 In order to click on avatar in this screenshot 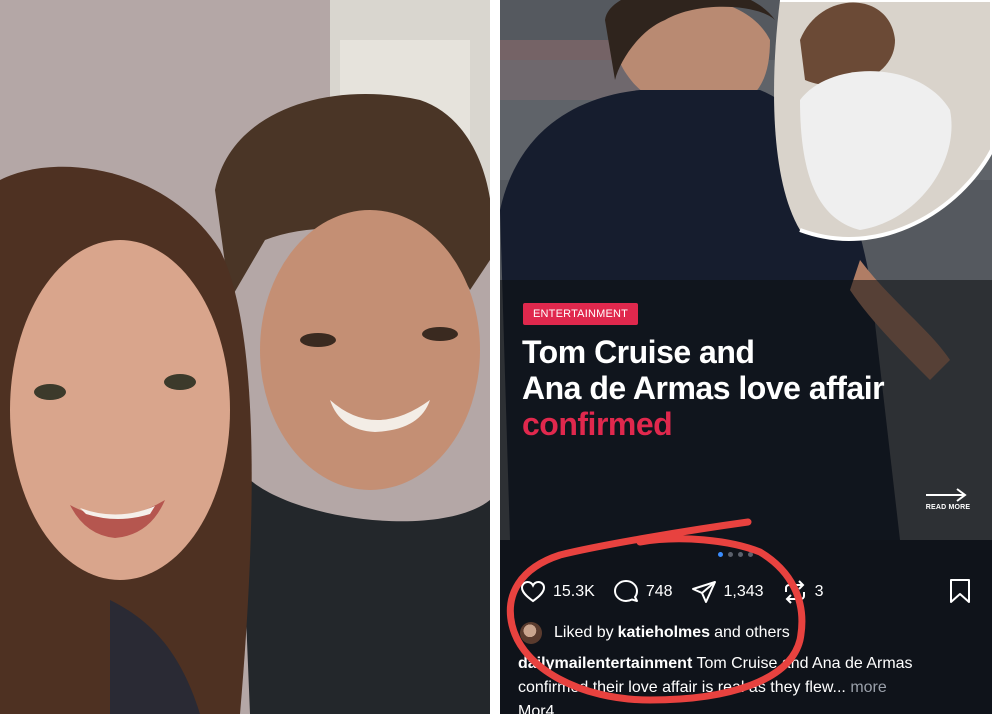, I will do `click(531, 633)`.